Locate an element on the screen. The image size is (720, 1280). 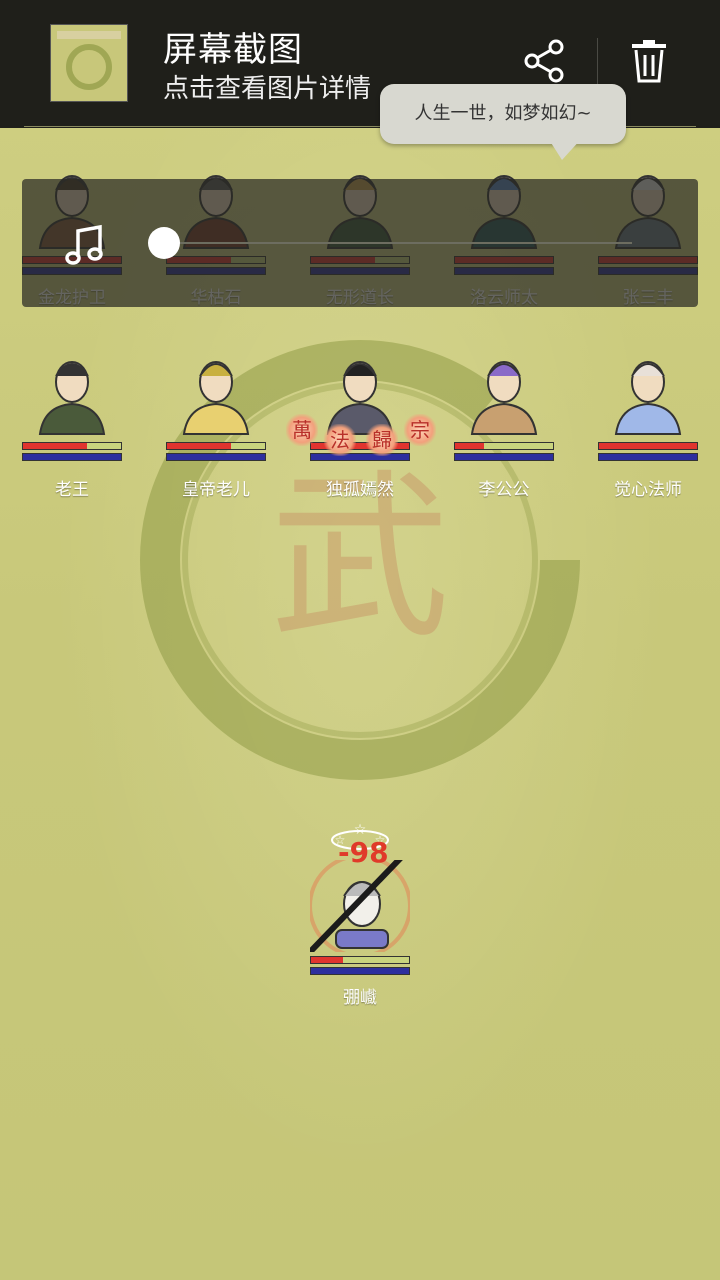
ally-name: 老王 is located at coordinates (72, 490).